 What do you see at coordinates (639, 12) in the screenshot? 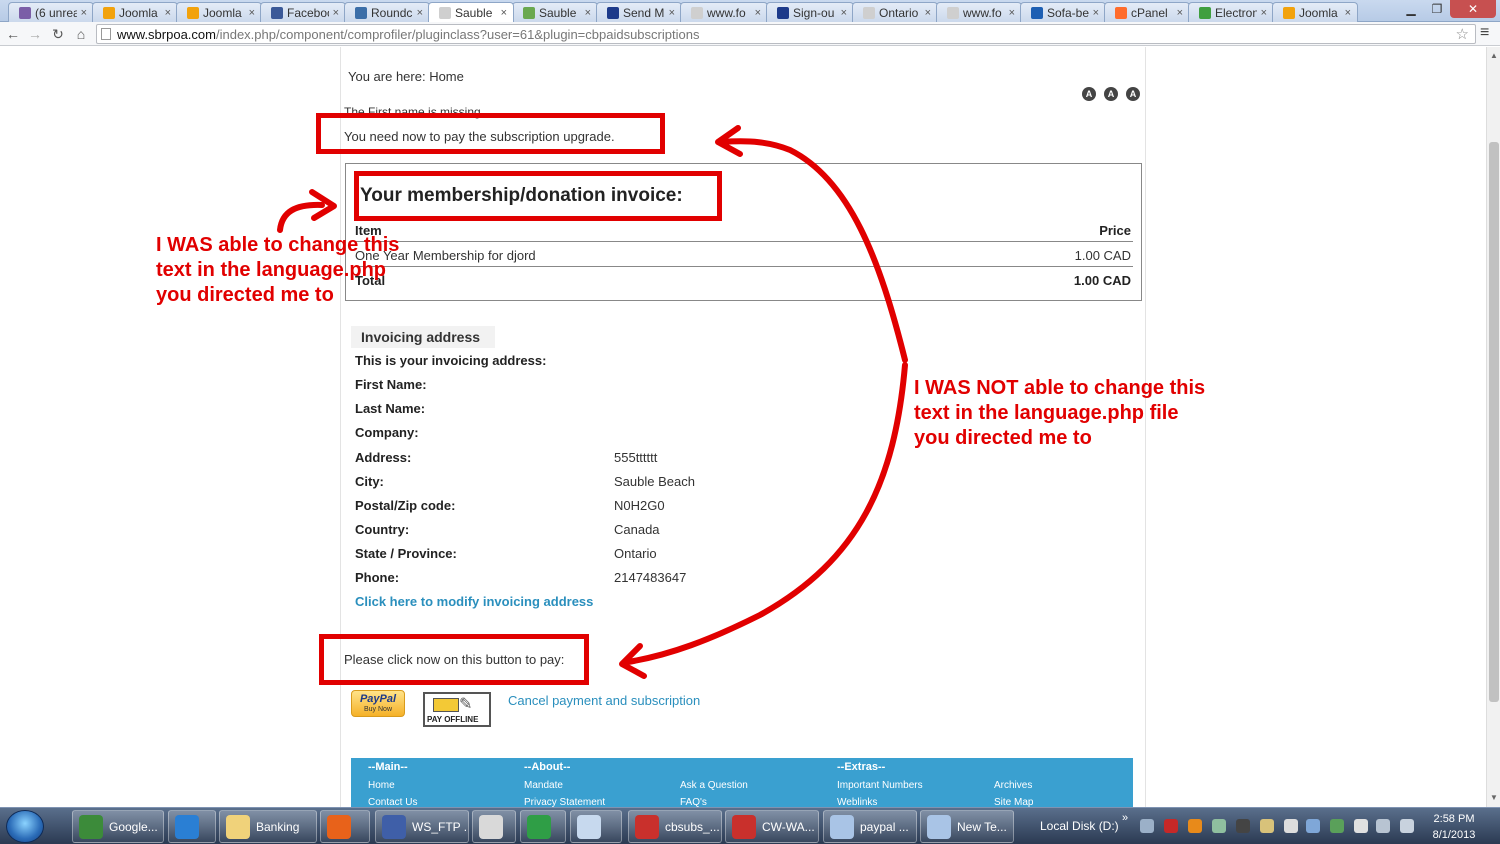
I see `browser-tab: Send M ×` at bounding box center [639, 12].